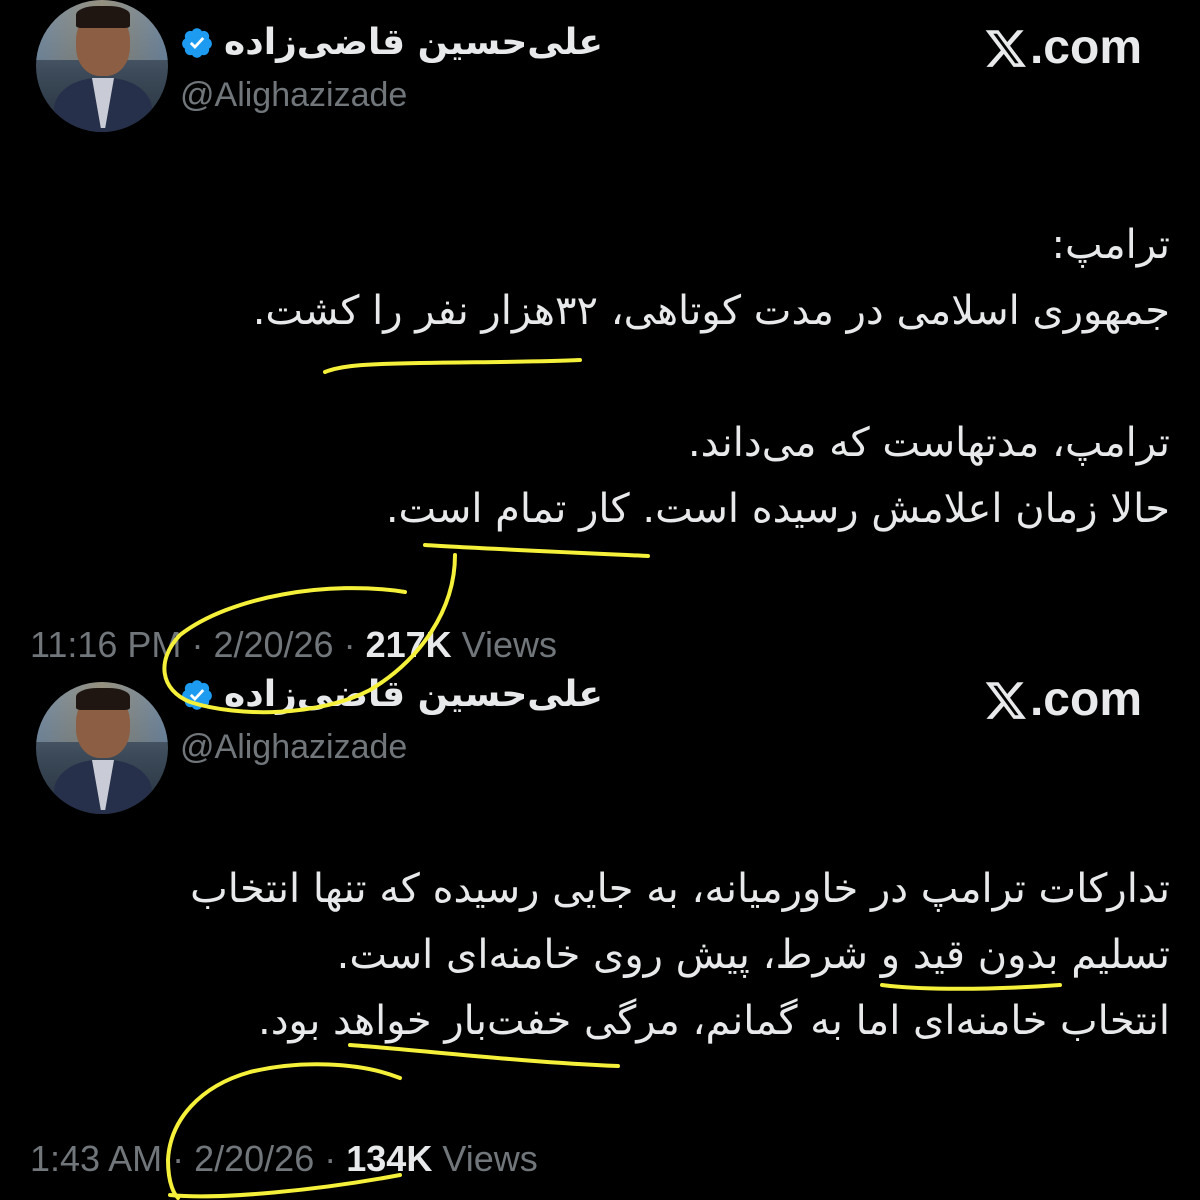 This screenshot has height=1200, width=1200. Describe the element at coordinates (1111, 245) in the screenshot. I see `tweet-line: ترامپ:` at that location.